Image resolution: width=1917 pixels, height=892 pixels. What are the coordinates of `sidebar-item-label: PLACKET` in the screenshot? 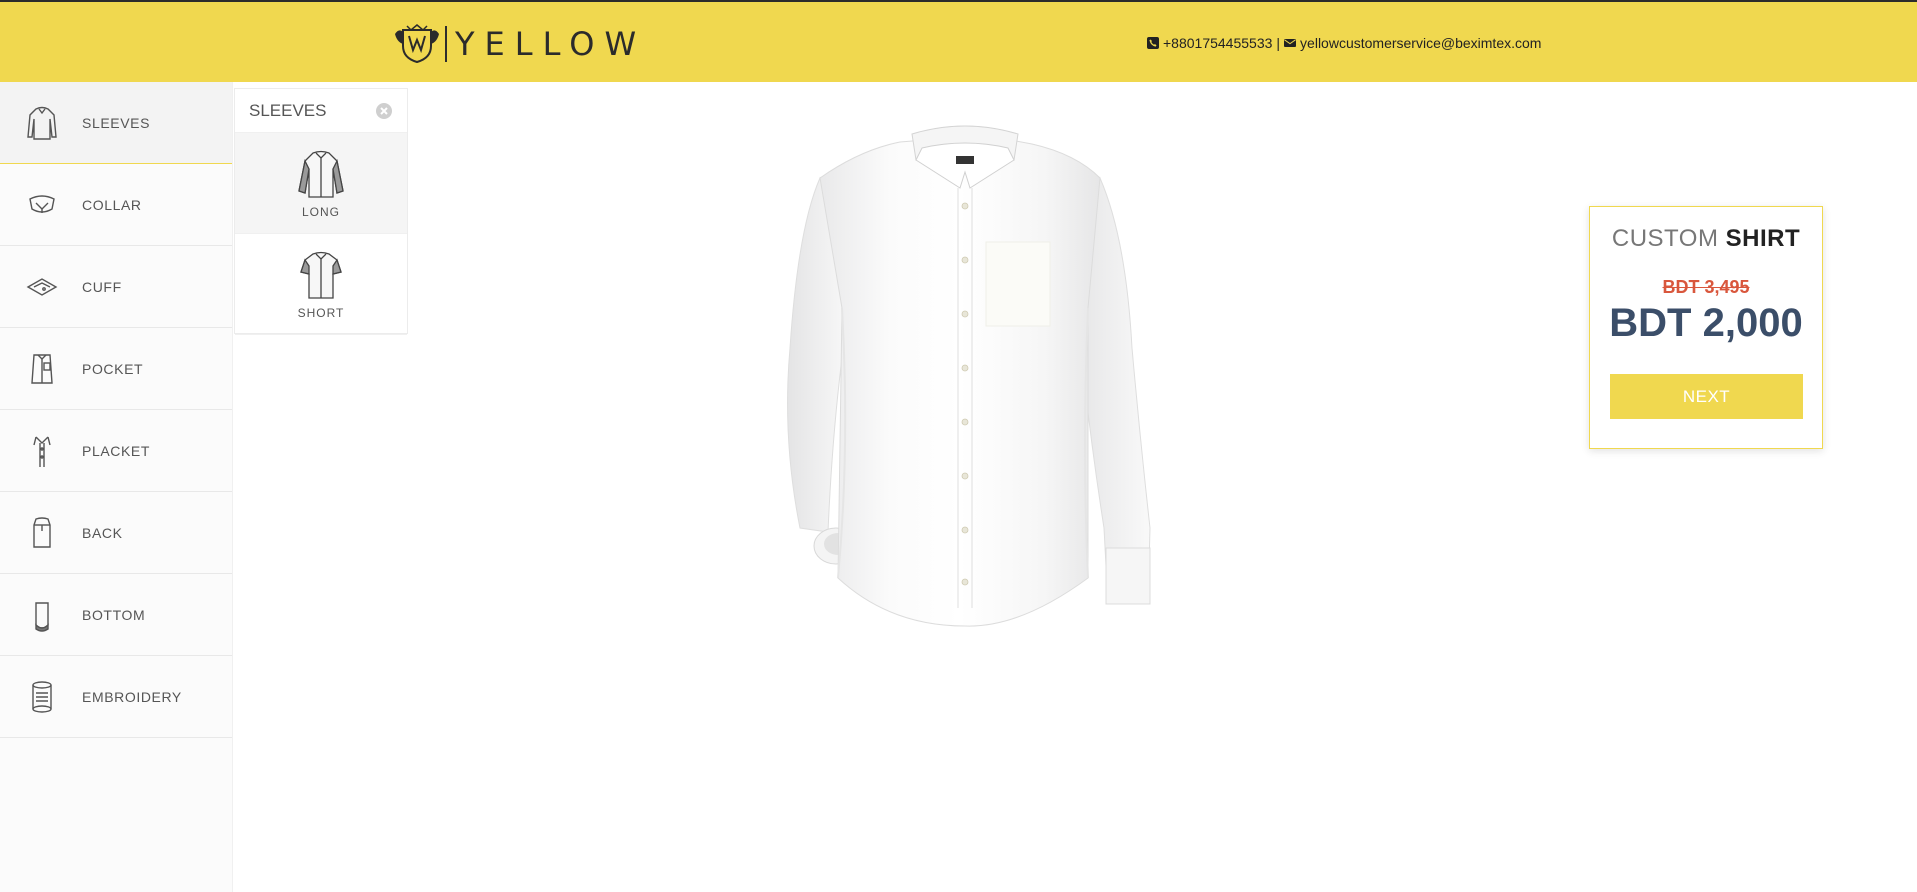 It's located at (116, 450).